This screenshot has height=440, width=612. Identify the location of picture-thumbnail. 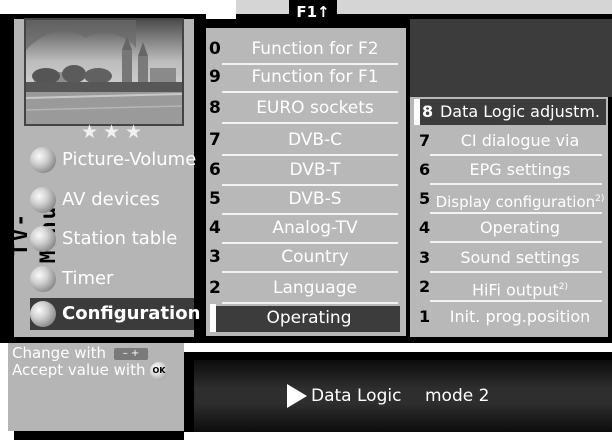
(104, 72).